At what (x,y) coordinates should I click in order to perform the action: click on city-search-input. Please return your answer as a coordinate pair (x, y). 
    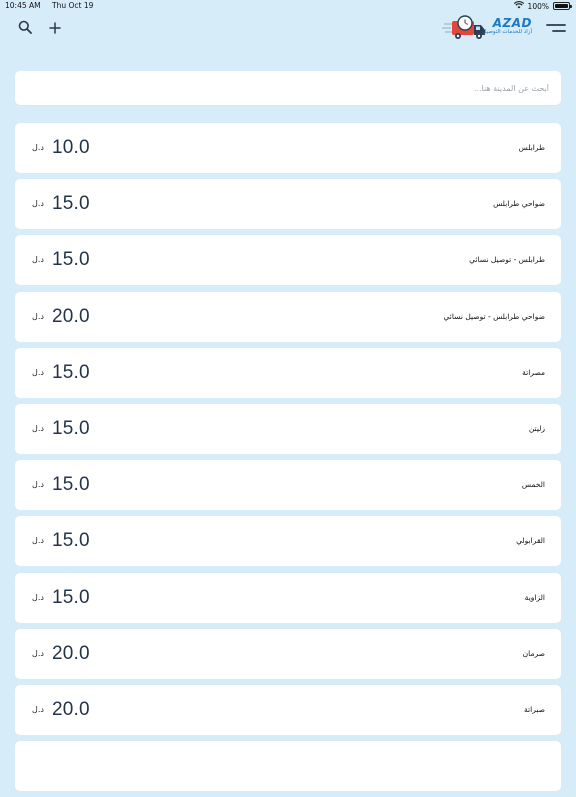
    Looking at the image, I should click on (288, 88).